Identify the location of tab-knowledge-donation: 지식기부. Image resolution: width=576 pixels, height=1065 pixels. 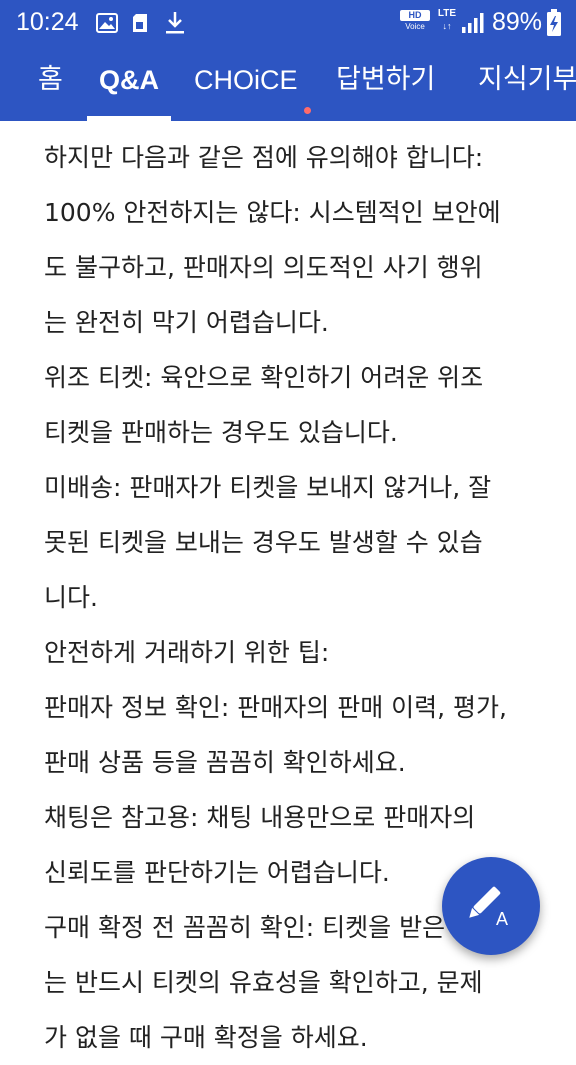
(527, 82).